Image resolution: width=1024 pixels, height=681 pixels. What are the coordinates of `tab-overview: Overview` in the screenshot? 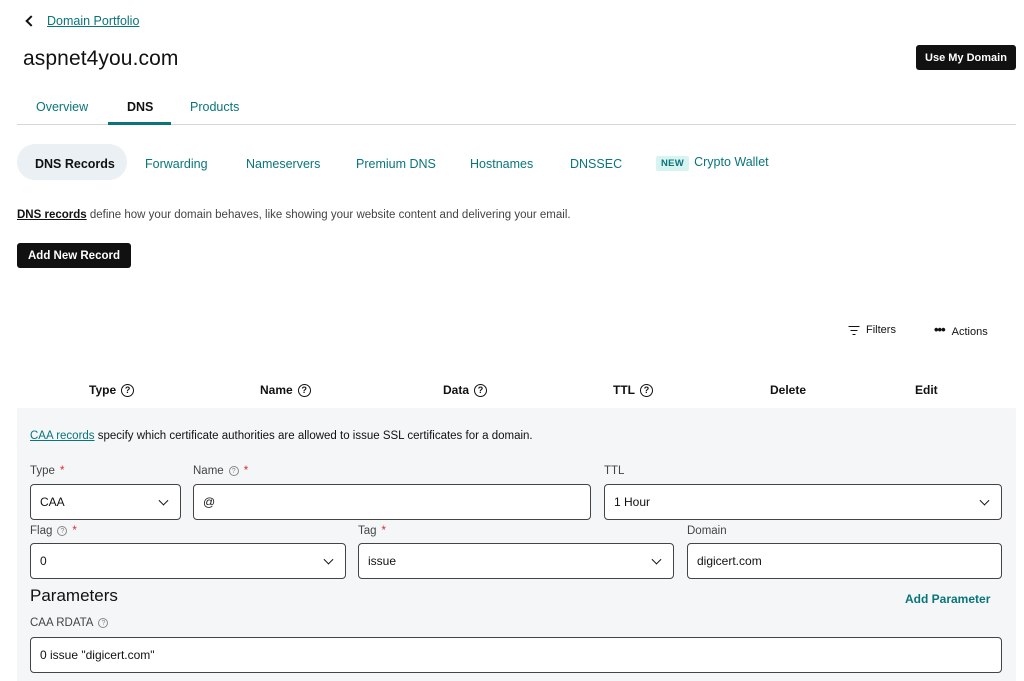 It's located at (62, 107).